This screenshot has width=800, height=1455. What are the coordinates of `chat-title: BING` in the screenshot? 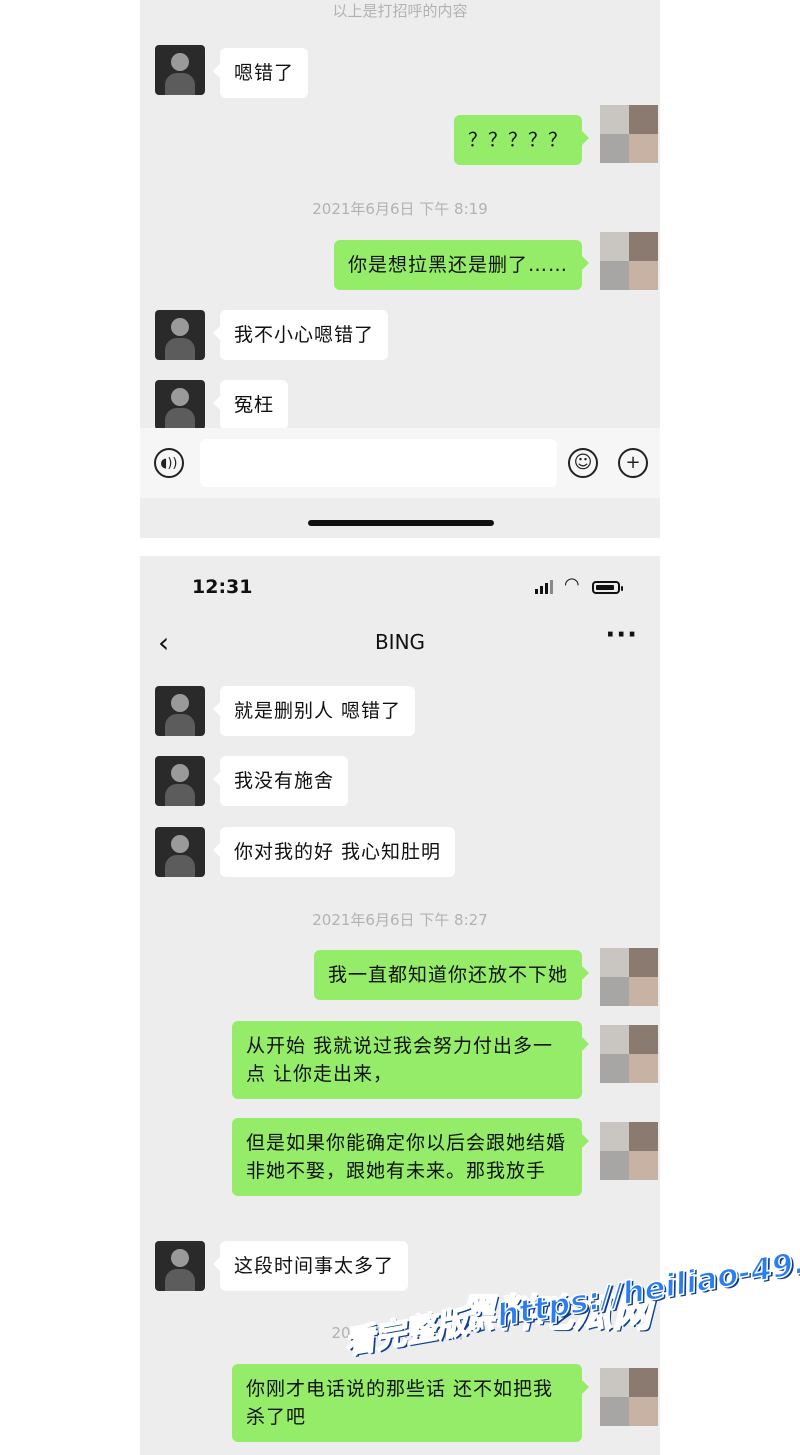 It's located at (400, 642).